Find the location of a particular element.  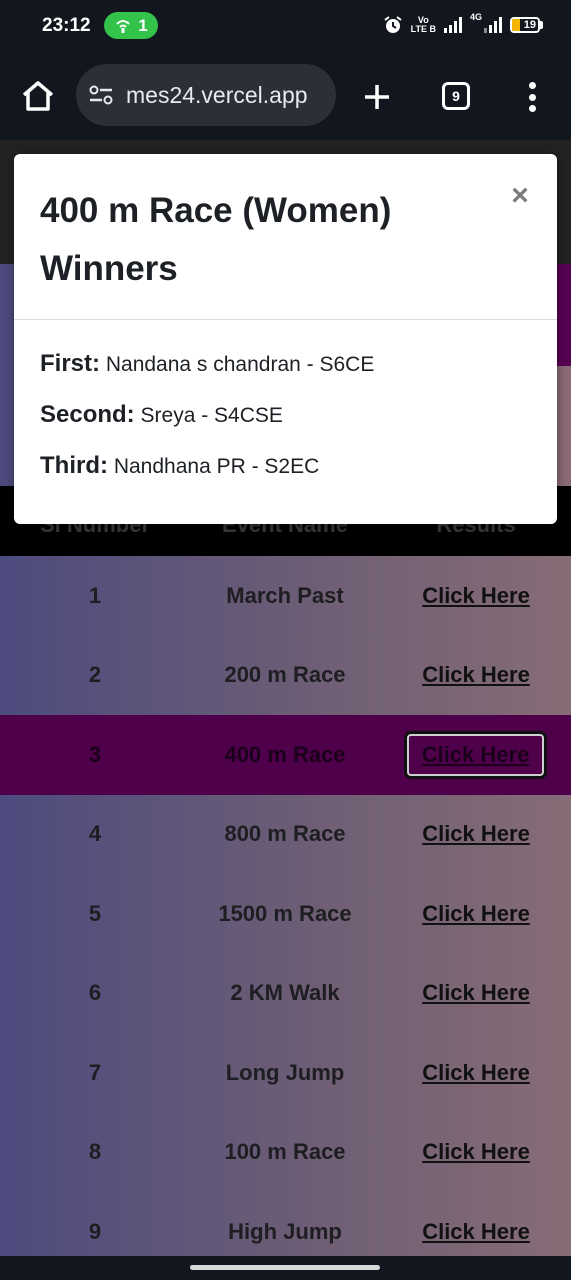

tab-count: 9 is located at coordinates (456, 96).